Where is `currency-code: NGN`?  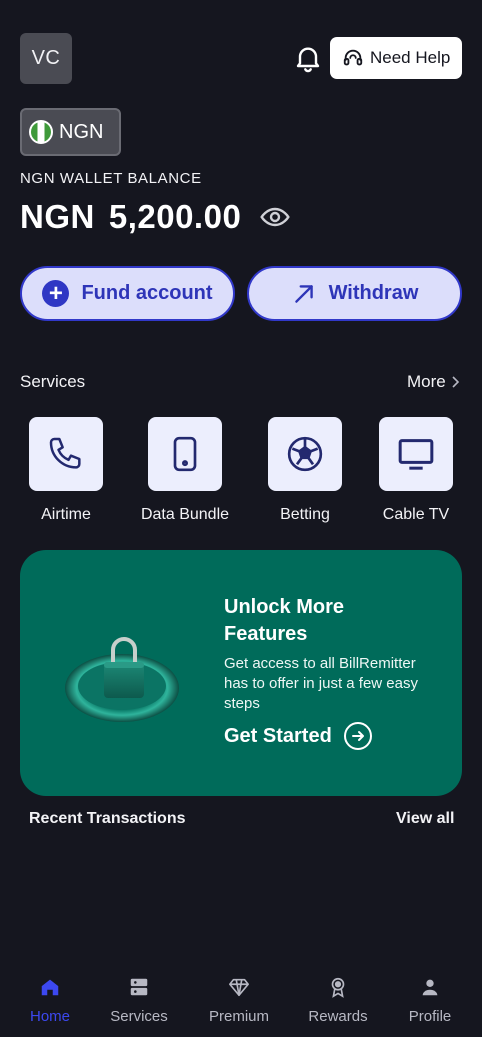
currency-code: NGN is located at coordinates (81, 131).